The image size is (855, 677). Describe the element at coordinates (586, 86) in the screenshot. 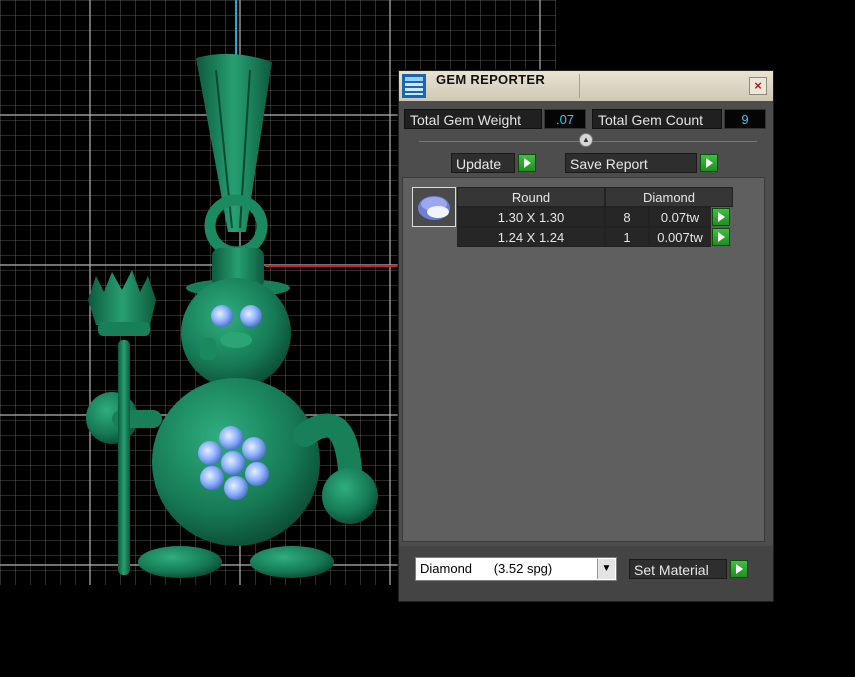

I see `title-bar: GEM REPORTER ×` at that location.